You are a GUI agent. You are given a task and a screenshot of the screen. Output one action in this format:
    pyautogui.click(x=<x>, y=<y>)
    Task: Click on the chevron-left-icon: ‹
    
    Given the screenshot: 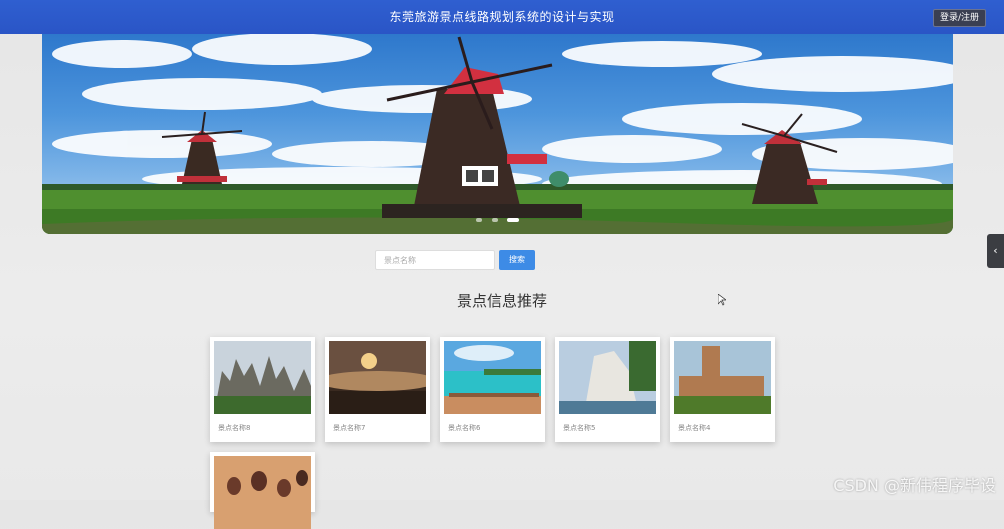 What is the action you would take?
    pyautogui.click(x=995, y=250)
    